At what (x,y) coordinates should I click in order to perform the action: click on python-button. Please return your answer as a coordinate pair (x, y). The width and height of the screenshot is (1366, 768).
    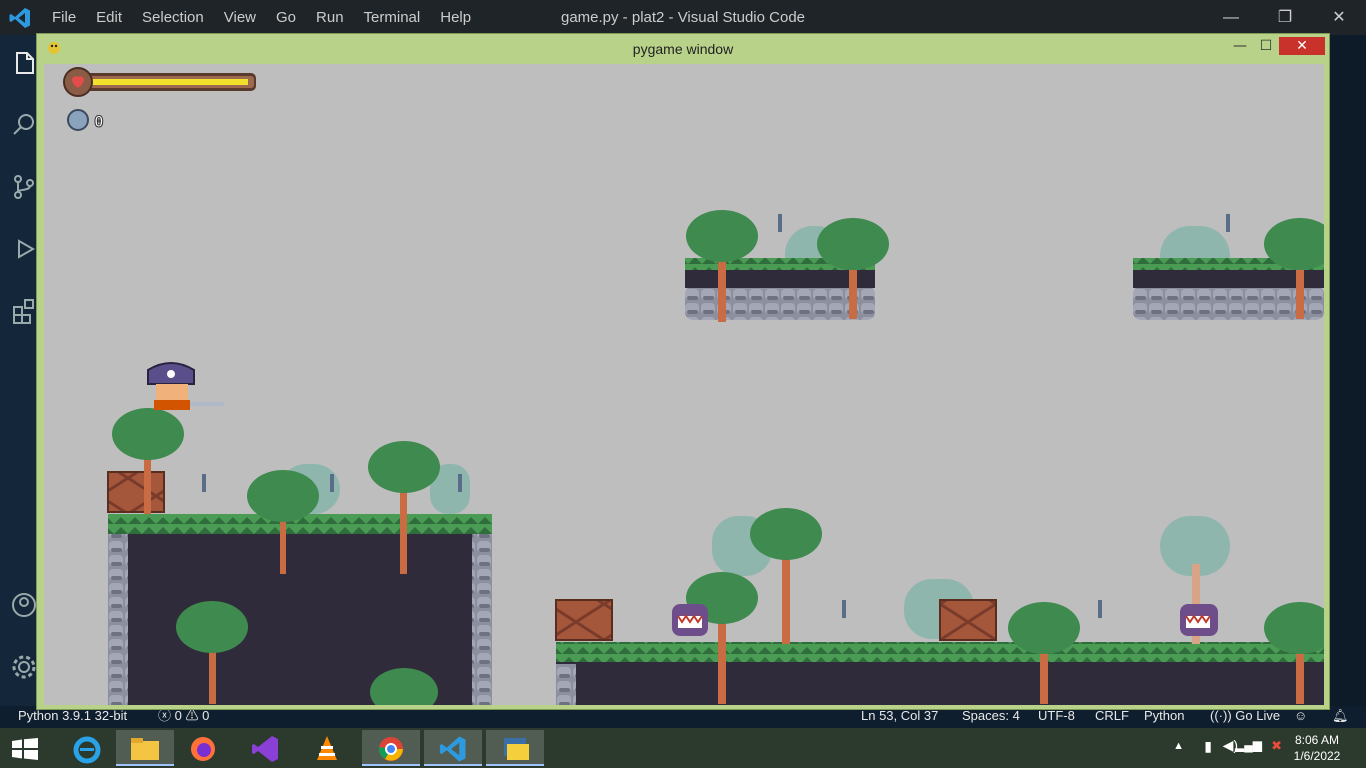
    Looking at the image, I should click on (515, 748).